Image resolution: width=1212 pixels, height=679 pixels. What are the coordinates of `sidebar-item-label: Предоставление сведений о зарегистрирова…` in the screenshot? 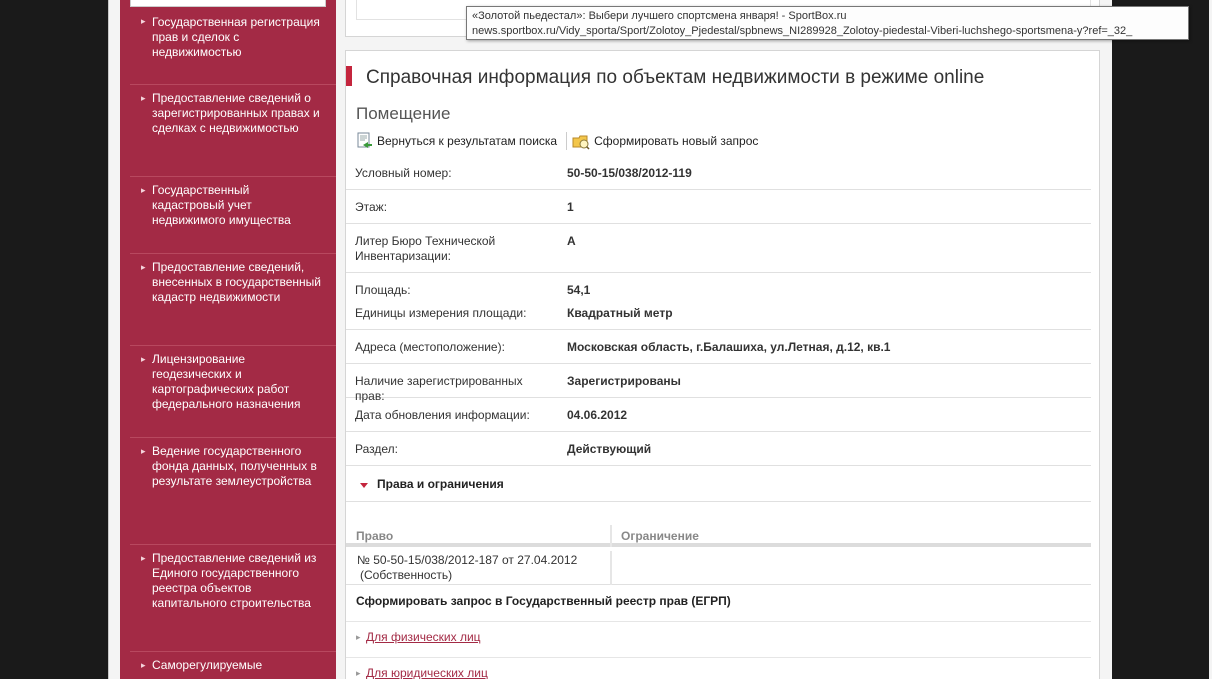 It's located at (236, 113).